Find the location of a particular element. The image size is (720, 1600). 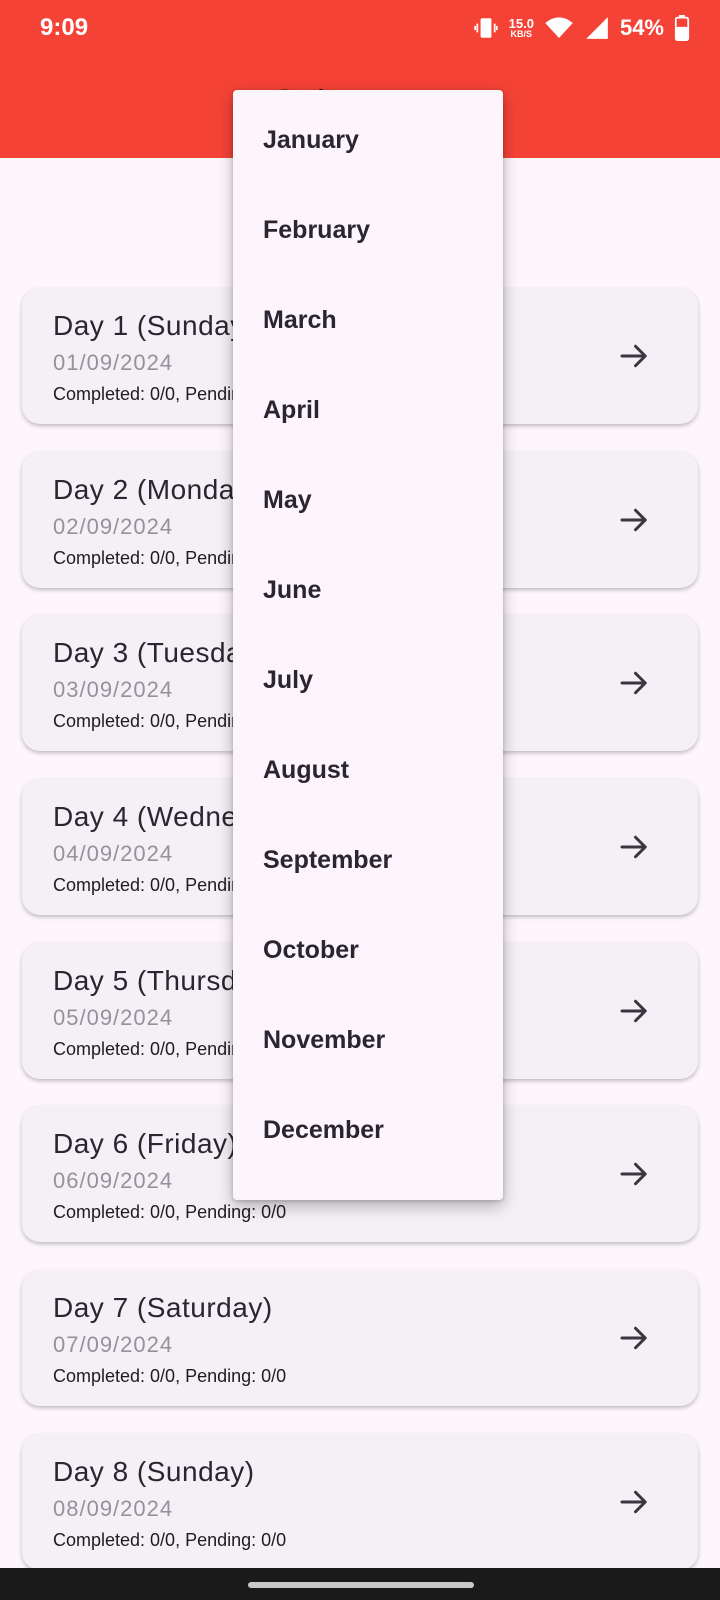

day-date: 04/09/2024 is located at coordinates (113, 853).